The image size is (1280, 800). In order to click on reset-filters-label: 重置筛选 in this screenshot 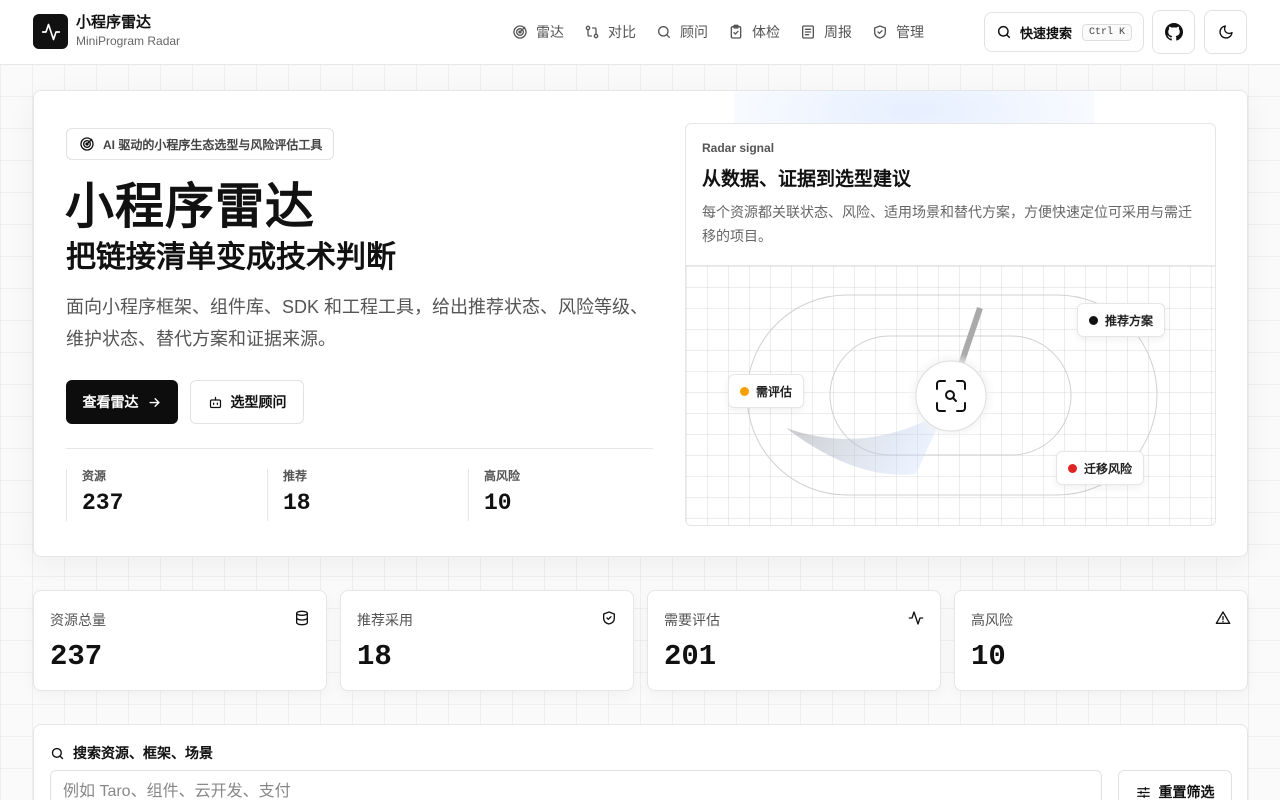, I will do `click(1186, 792)`.